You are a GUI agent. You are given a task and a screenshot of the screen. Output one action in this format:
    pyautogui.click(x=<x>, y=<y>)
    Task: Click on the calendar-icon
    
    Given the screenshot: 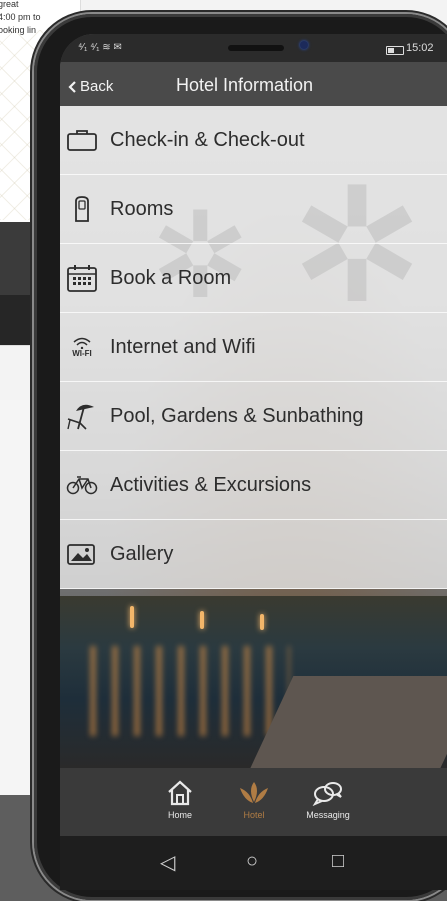 What is the action you would take?
    pyautogui.click(x=82, y=278)
    